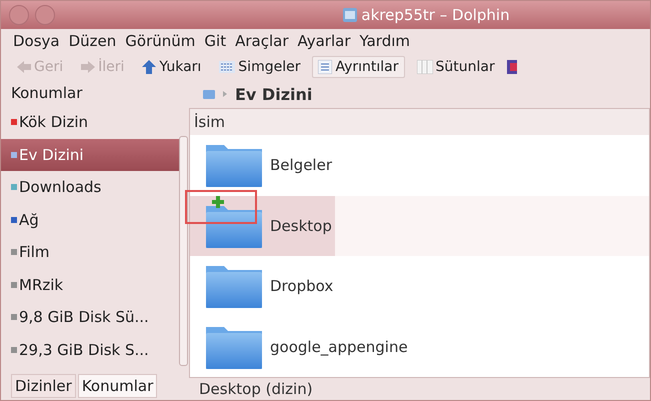 This screenshot has width=651, height=401. I want to click on arrow-left-icon, so click(24, 66).